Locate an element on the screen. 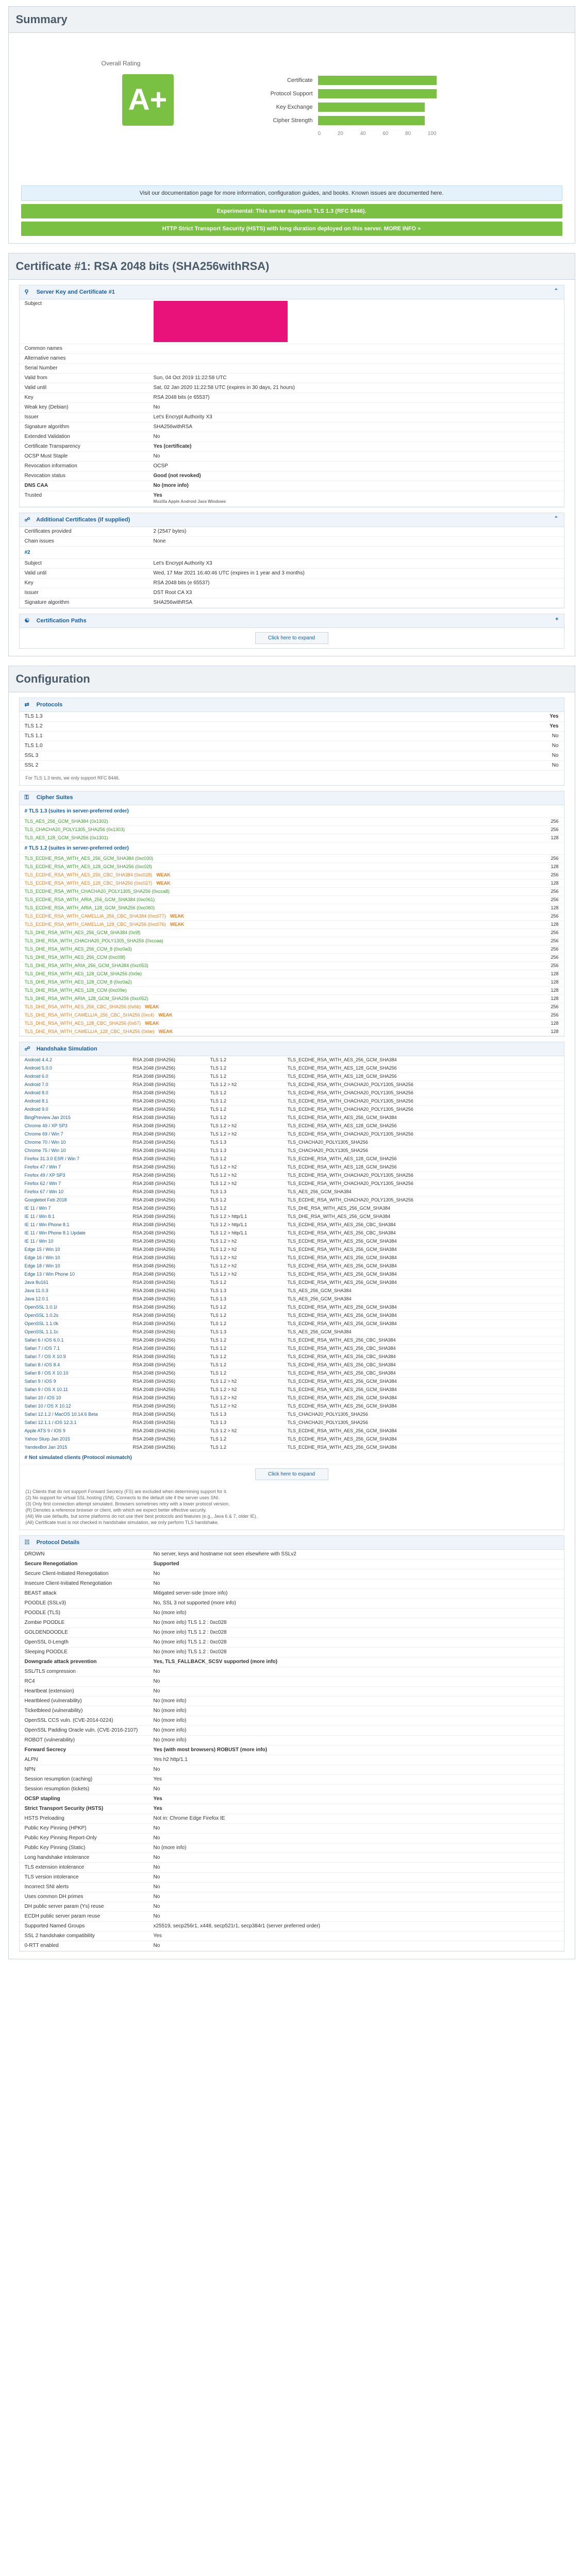 This screenshot has width=583, height=2576. protocol-detail-row-key: Uses common DH primes is located at coordinates (83, 1897).